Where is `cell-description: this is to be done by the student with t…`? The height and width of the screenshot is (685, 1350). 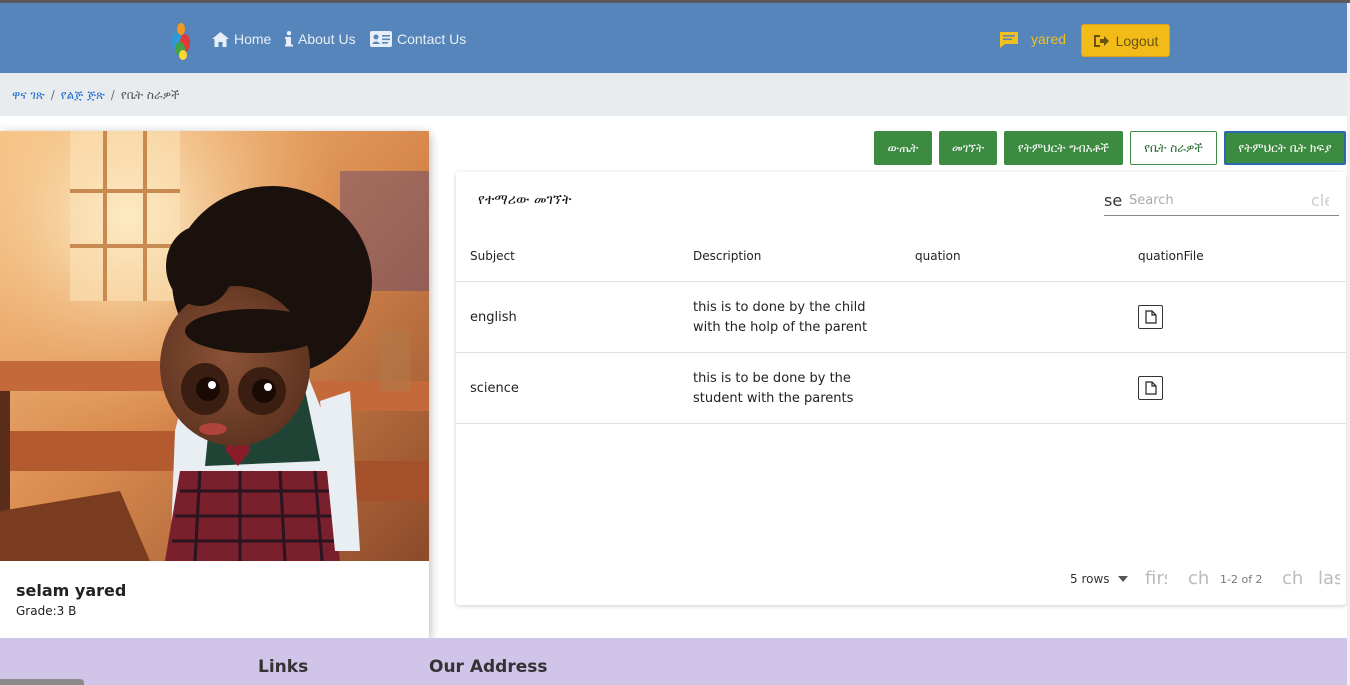 cell-description: this is to be done by the student with t… is located at coordinates (773, 389).